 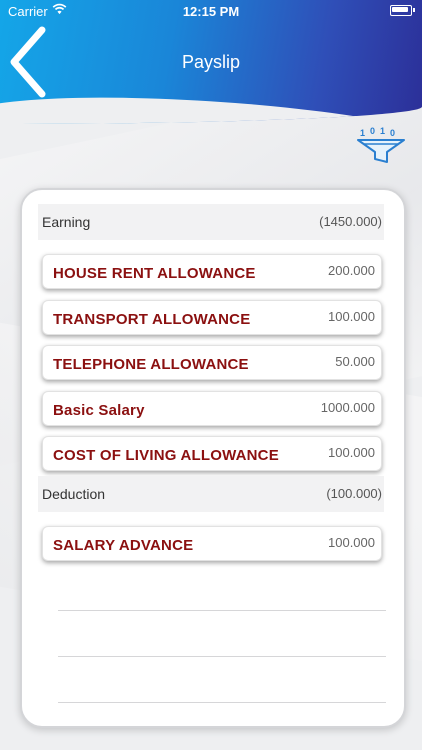 I want to click on item-label: HOUSE RENT ALLOWANCE, so click(x=154, y=273).